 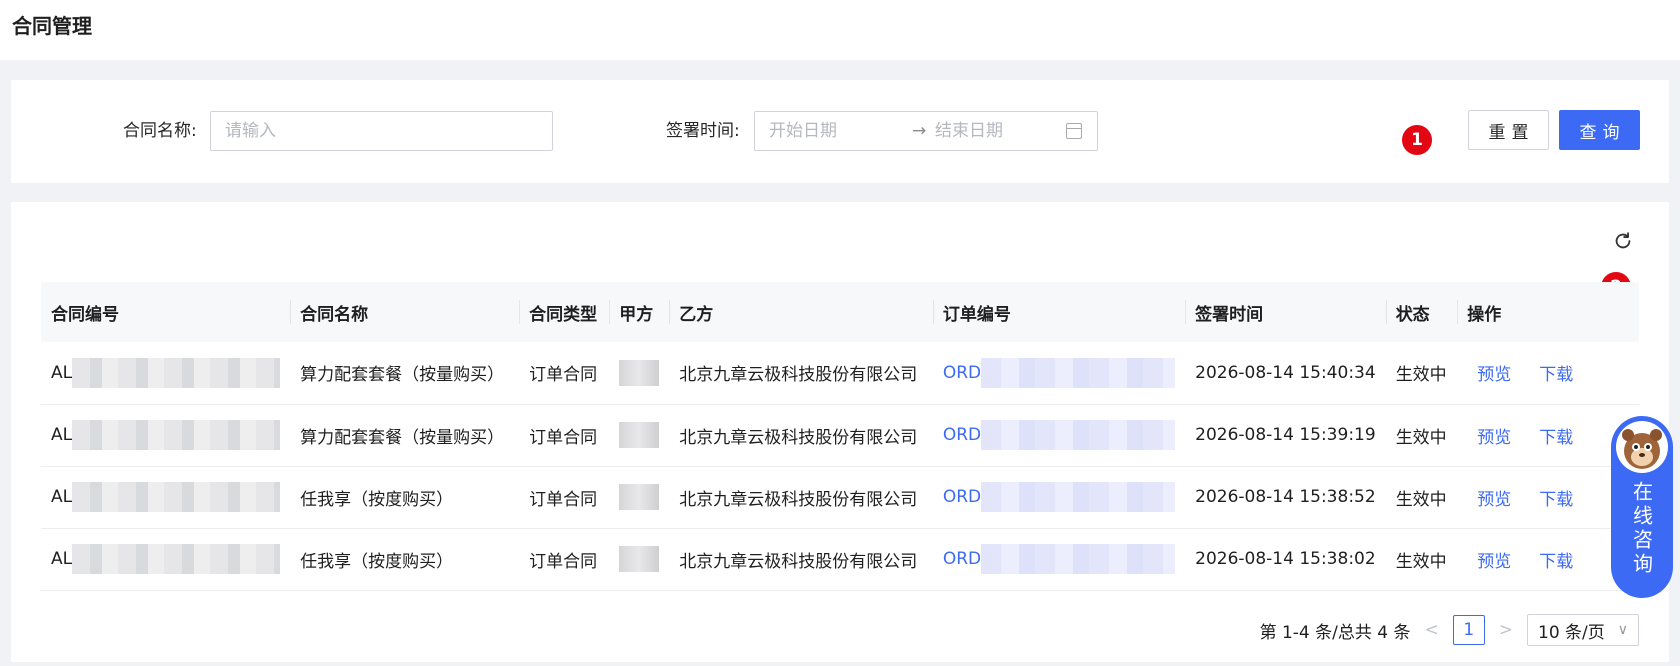 I want to click on pagination-summary: 第 1-4 条/总共 4 条, so click(x=1335, y=632).